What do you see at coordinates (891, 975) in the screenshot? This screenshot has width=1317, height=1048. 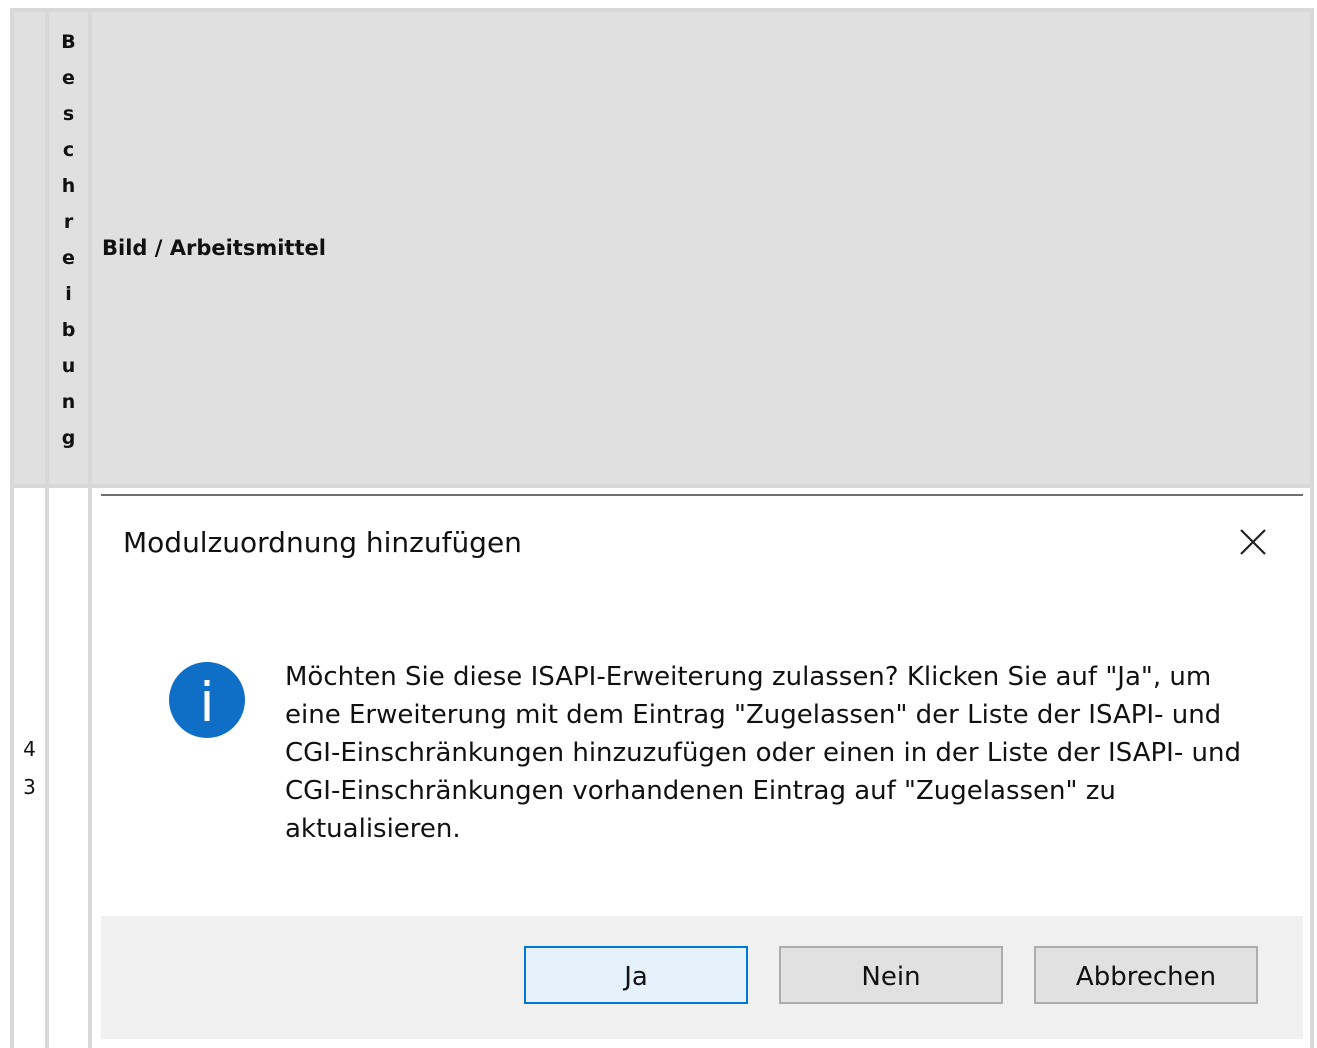 I see `no-button: Nein` at bounding box center [891, 975].